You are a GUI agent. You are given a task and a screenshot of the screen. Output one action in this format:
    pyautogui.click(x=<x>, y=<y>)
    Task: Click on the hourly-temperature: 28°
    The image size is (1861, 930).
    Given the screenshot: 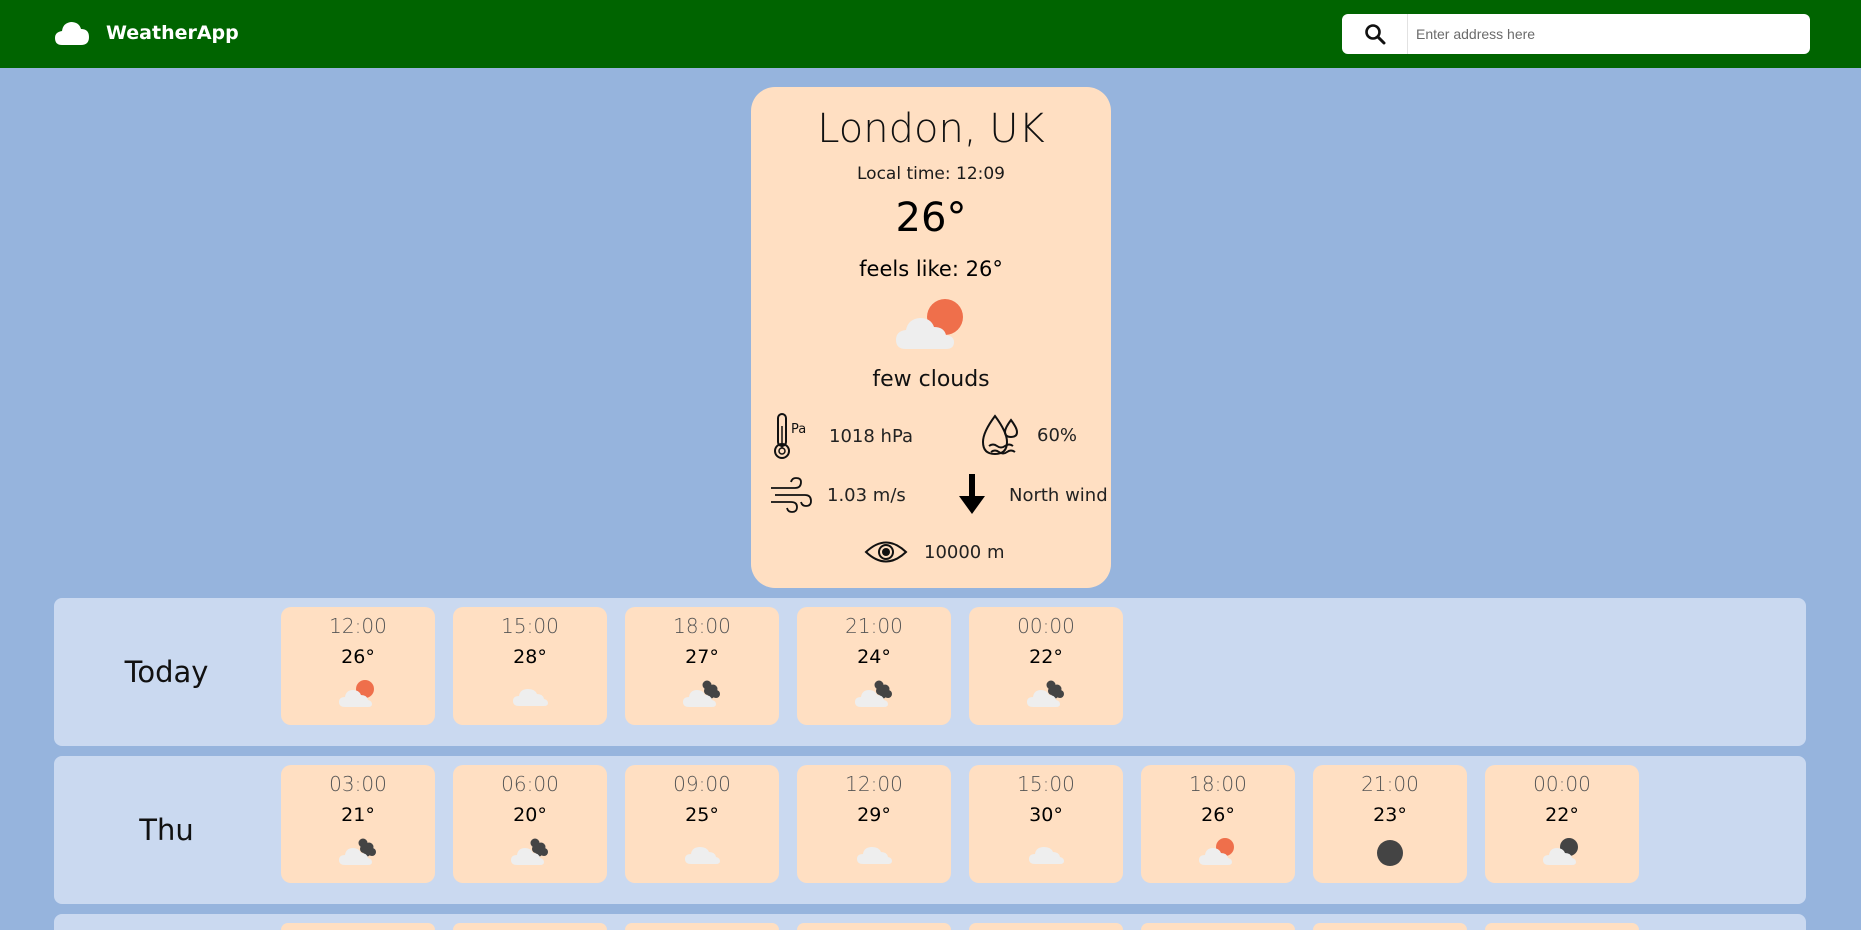 What is the action you would take?
    pyautogui.click(x=530, y=657)
    